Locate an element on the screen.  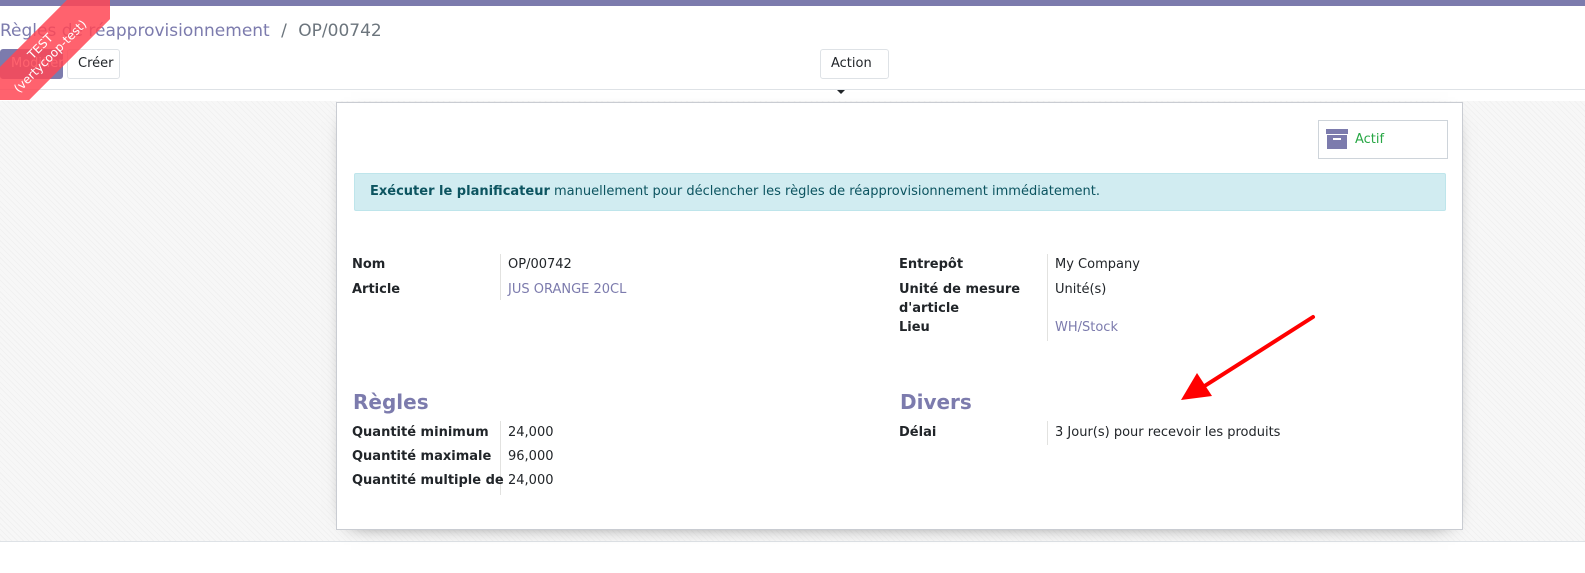
edit-button: Modifier is located at coordinates (32, 64).